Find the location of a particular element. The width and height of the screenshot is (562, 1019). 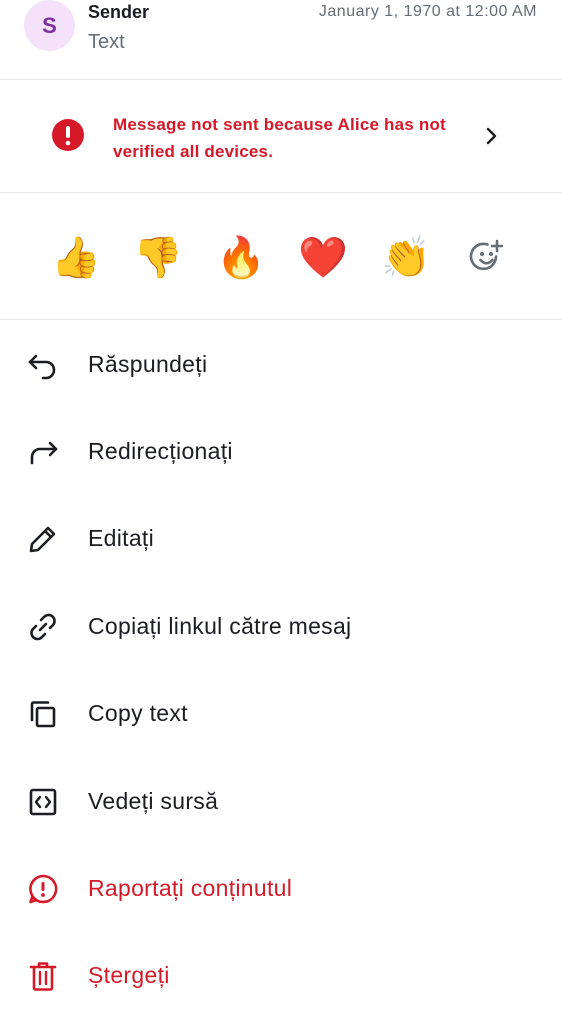

forward-icon is located at coordinates (44, 453).